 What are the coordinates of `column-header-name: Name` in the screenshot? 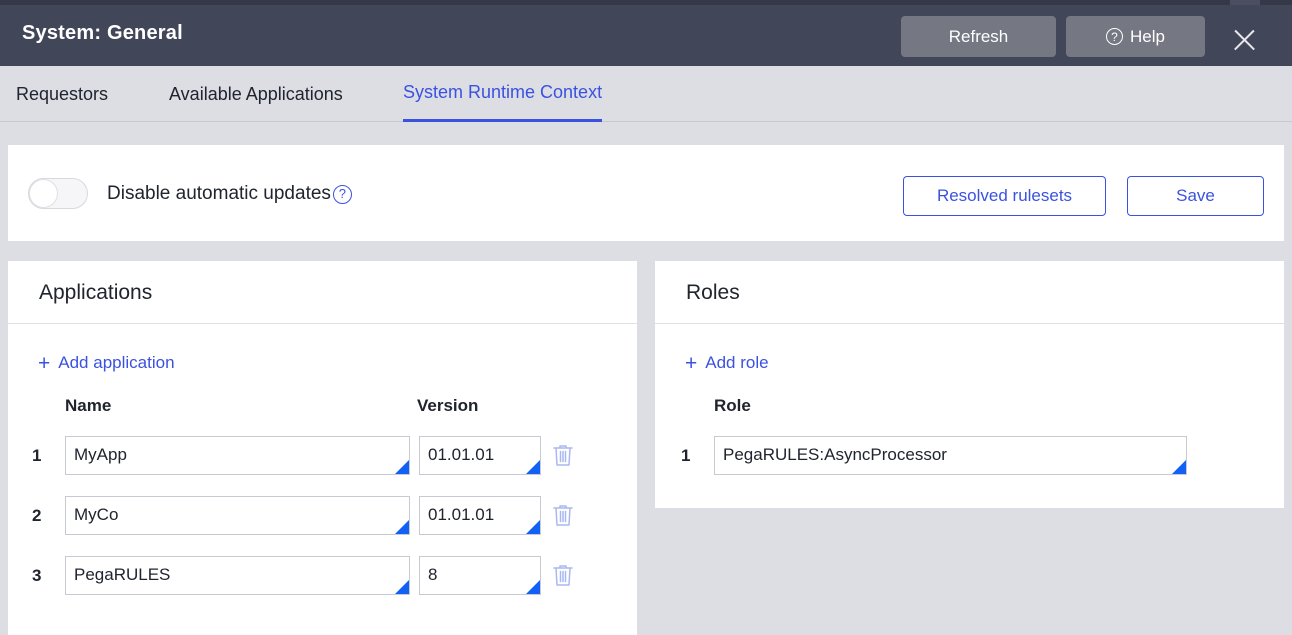 It's located at (88, 405).